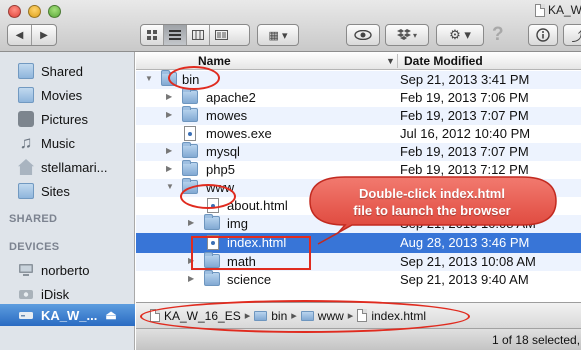 Image resolution: width=581 pixels, height=350 pixels. What do you see at coordinates (26, 167) in the screenshot?
I see `home-icon` at bounding box center [26, 167].